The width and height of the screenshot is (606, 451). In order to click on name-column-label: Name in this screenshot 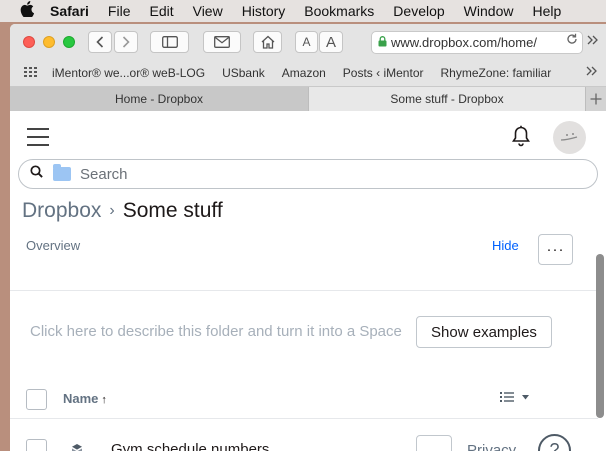, I will do `click(81, 398)`.